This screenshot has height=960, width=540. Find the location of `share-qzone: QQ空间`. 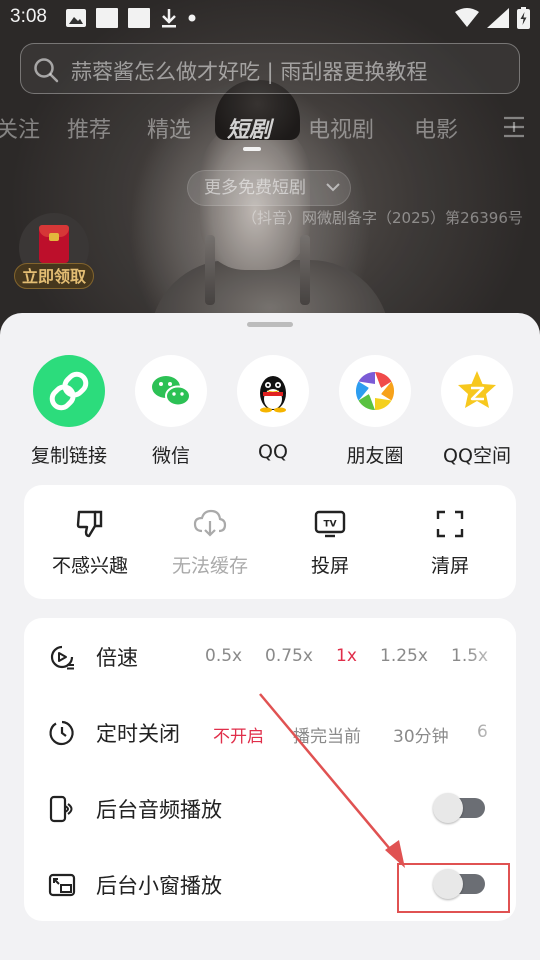

share-qzone: QQ空间 is located at coordinates (477, 411).